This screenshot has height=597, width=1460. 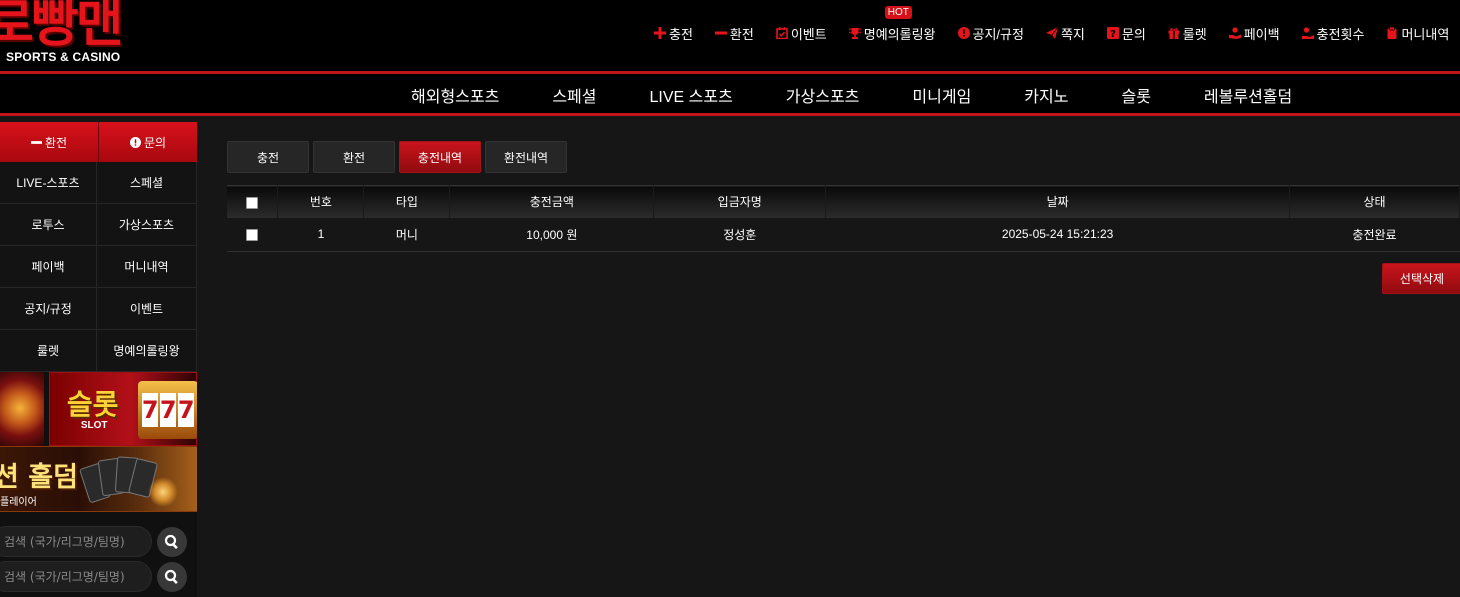 What do you see at coordinates (1072, 34) in the screenshot?
I see `topmenu-label: 쪽지` at bounding box center [1072, 34].